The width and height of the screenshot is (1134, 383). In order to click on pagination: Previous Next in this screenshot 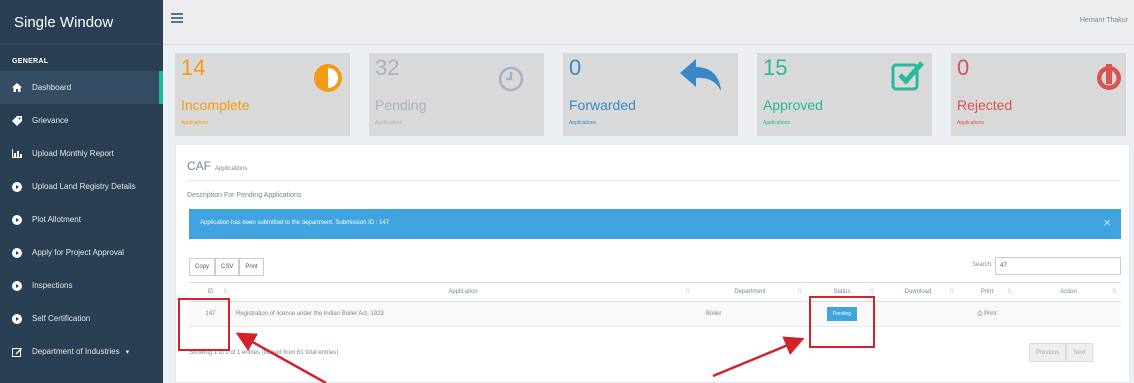, I will do `click(1061, 352)`.